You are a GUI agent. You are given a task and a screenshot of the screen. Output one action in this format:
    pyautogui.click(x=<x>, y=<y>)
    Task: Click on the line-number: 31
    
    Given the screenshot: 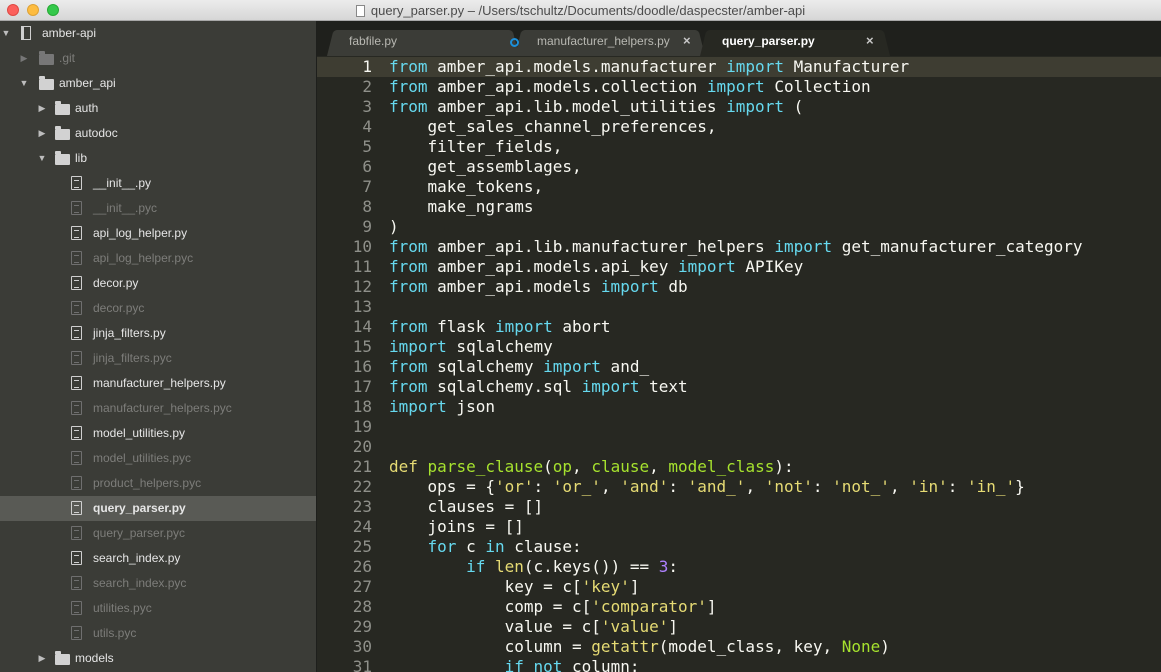 What is the action you would take?
    pyautogui.click(x=362, y=664)
    